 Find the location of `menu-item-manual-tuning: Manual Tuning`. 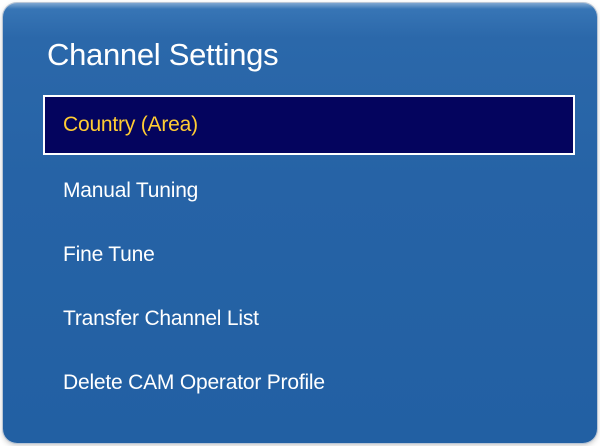

menu-item-manual-tuning: Manual Tuning is located at coordinates (309, 191).